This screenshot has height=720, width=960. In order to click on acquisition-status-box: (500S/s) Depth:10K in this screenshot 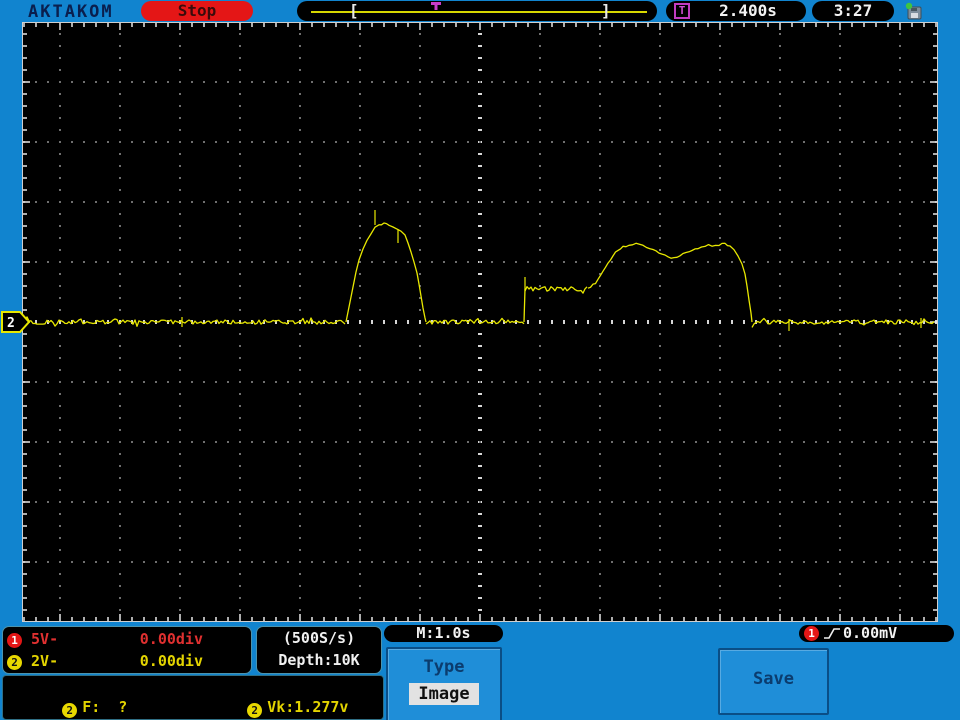, I will do `click(319, 650)`.